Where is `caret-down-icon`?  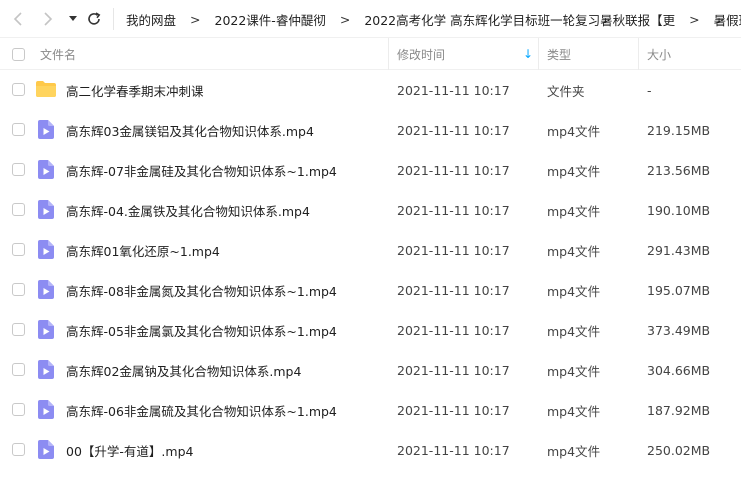
caret-down-icon is located at coordinates (73, 18).